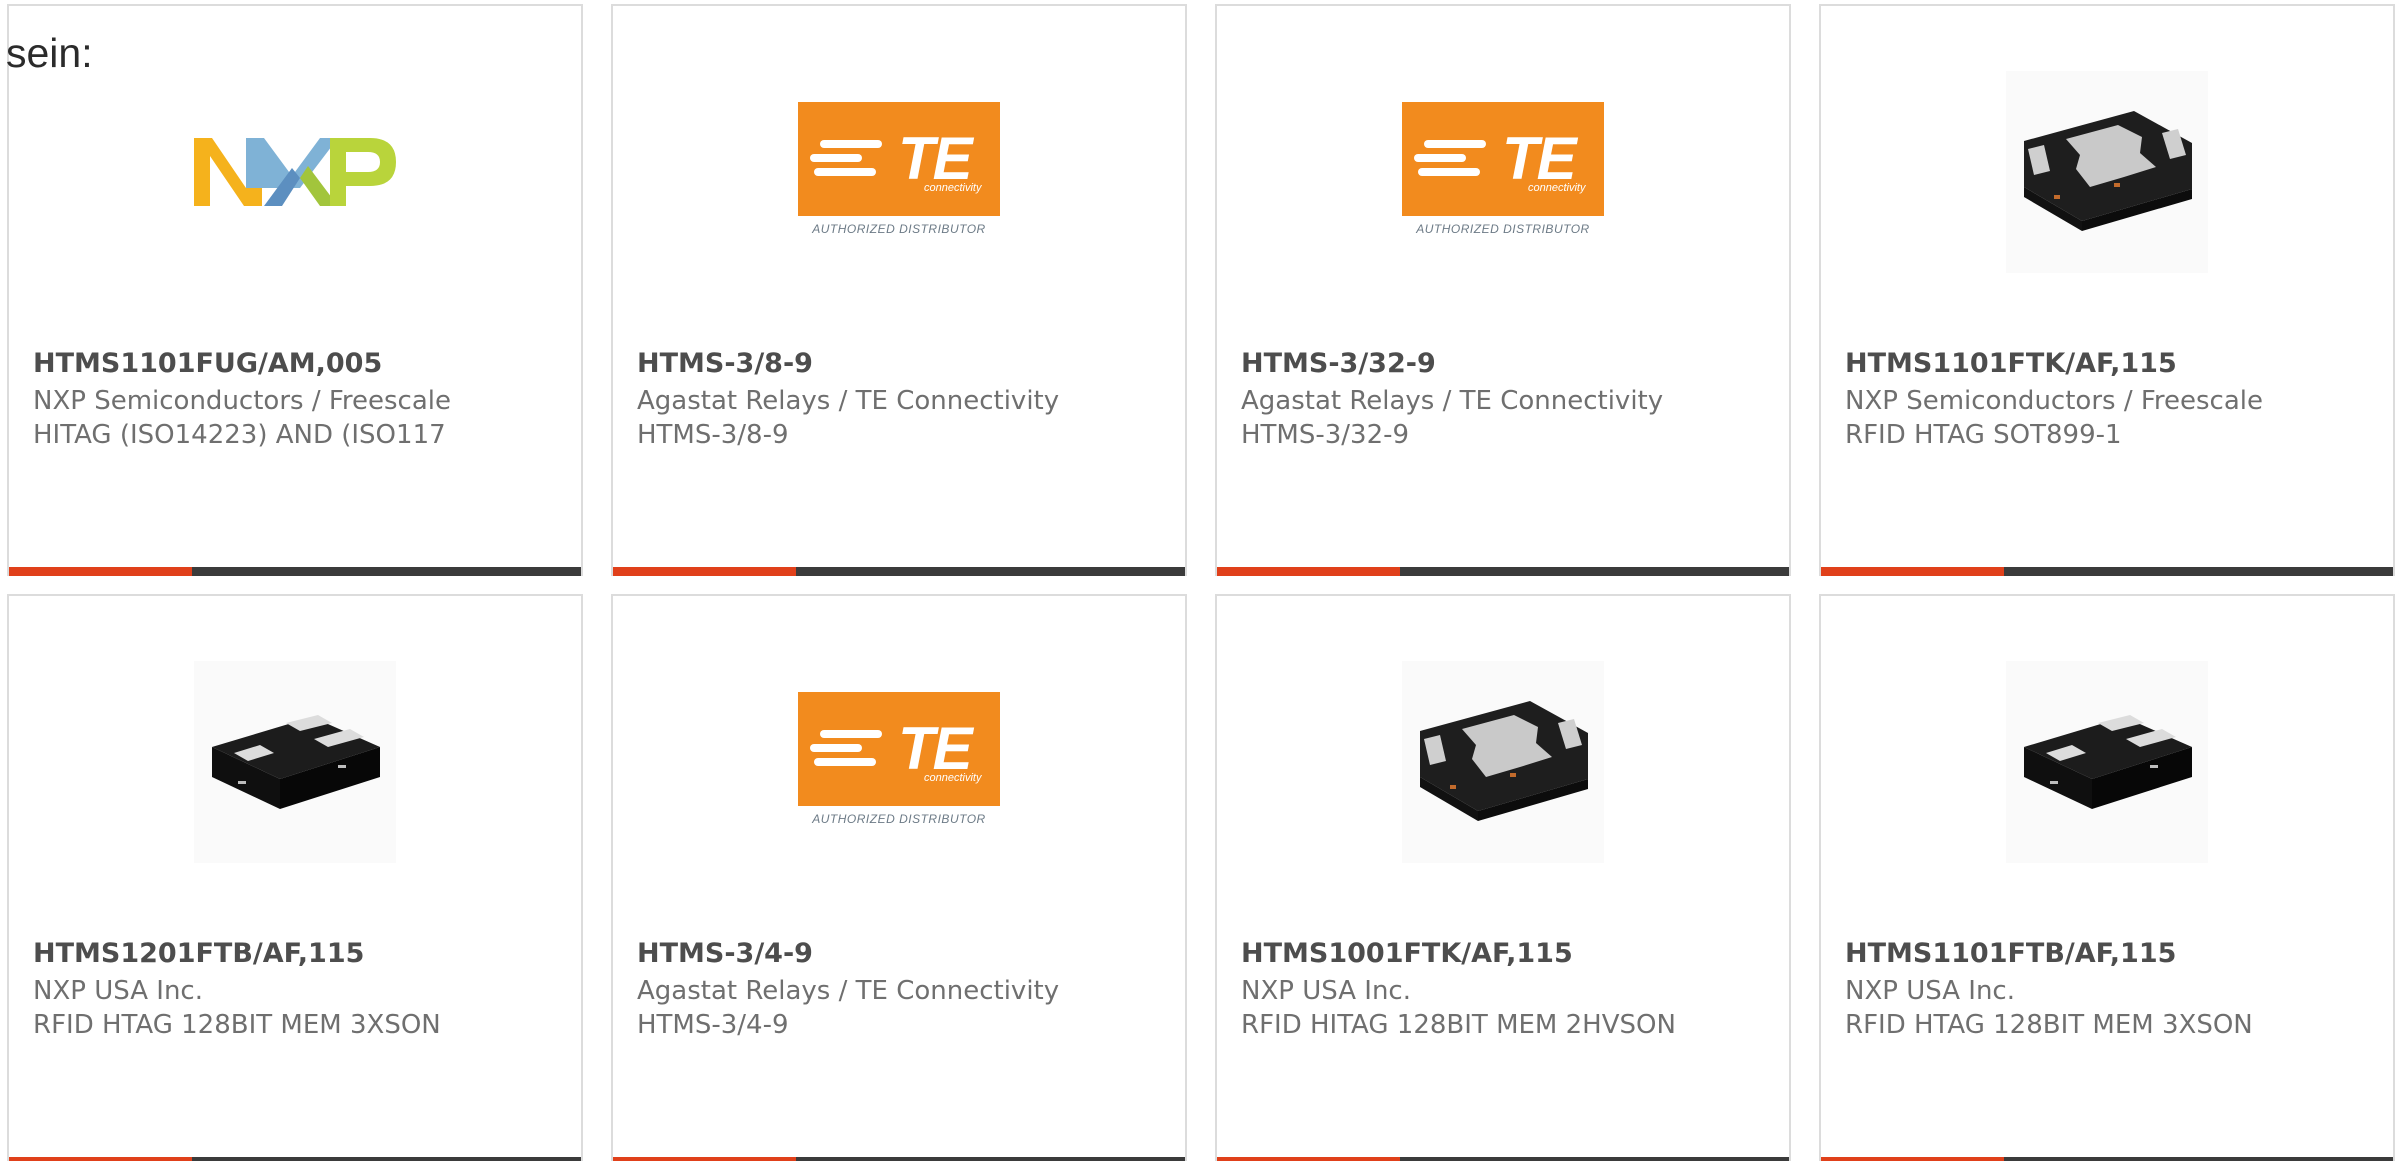 Image resolution: width=2400 pixels, height=1161 pixels. I want to click on product-description: RFID HITAG 128BIT MEM 2HVSON, so click(1458, 1025).